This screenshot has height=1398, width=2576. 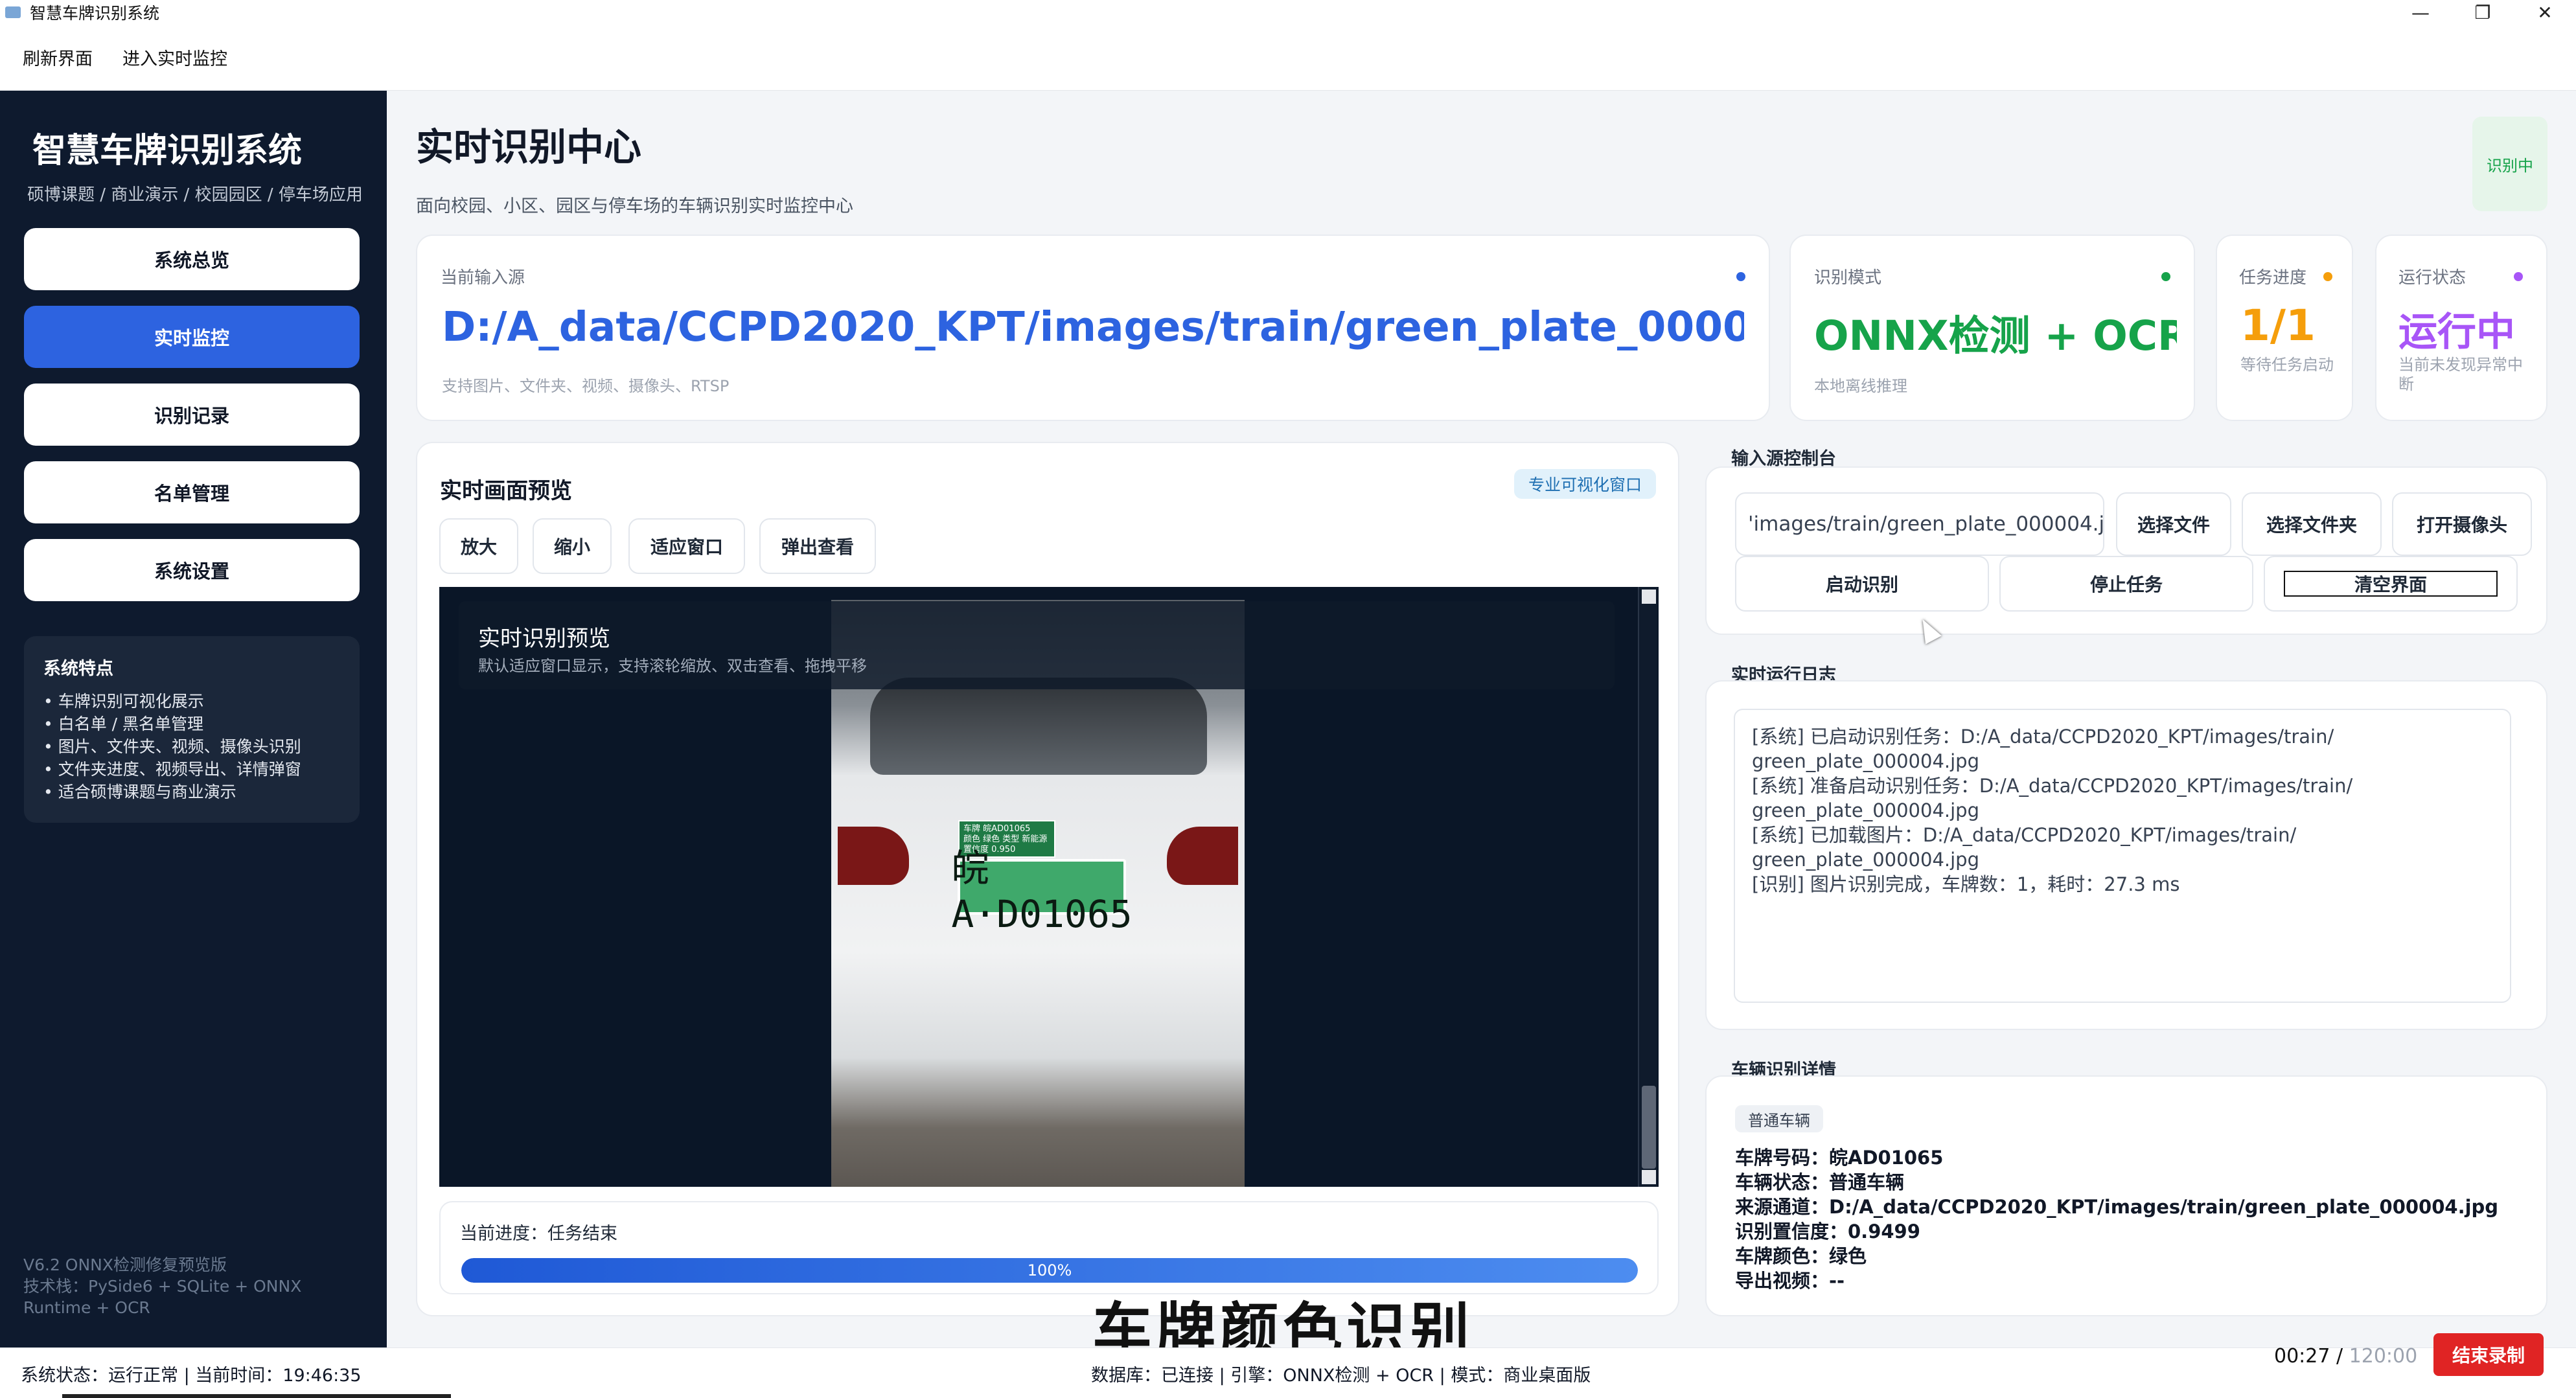 I want to click on version-line: Runtime + OCR, so click(x=86, y=1307).